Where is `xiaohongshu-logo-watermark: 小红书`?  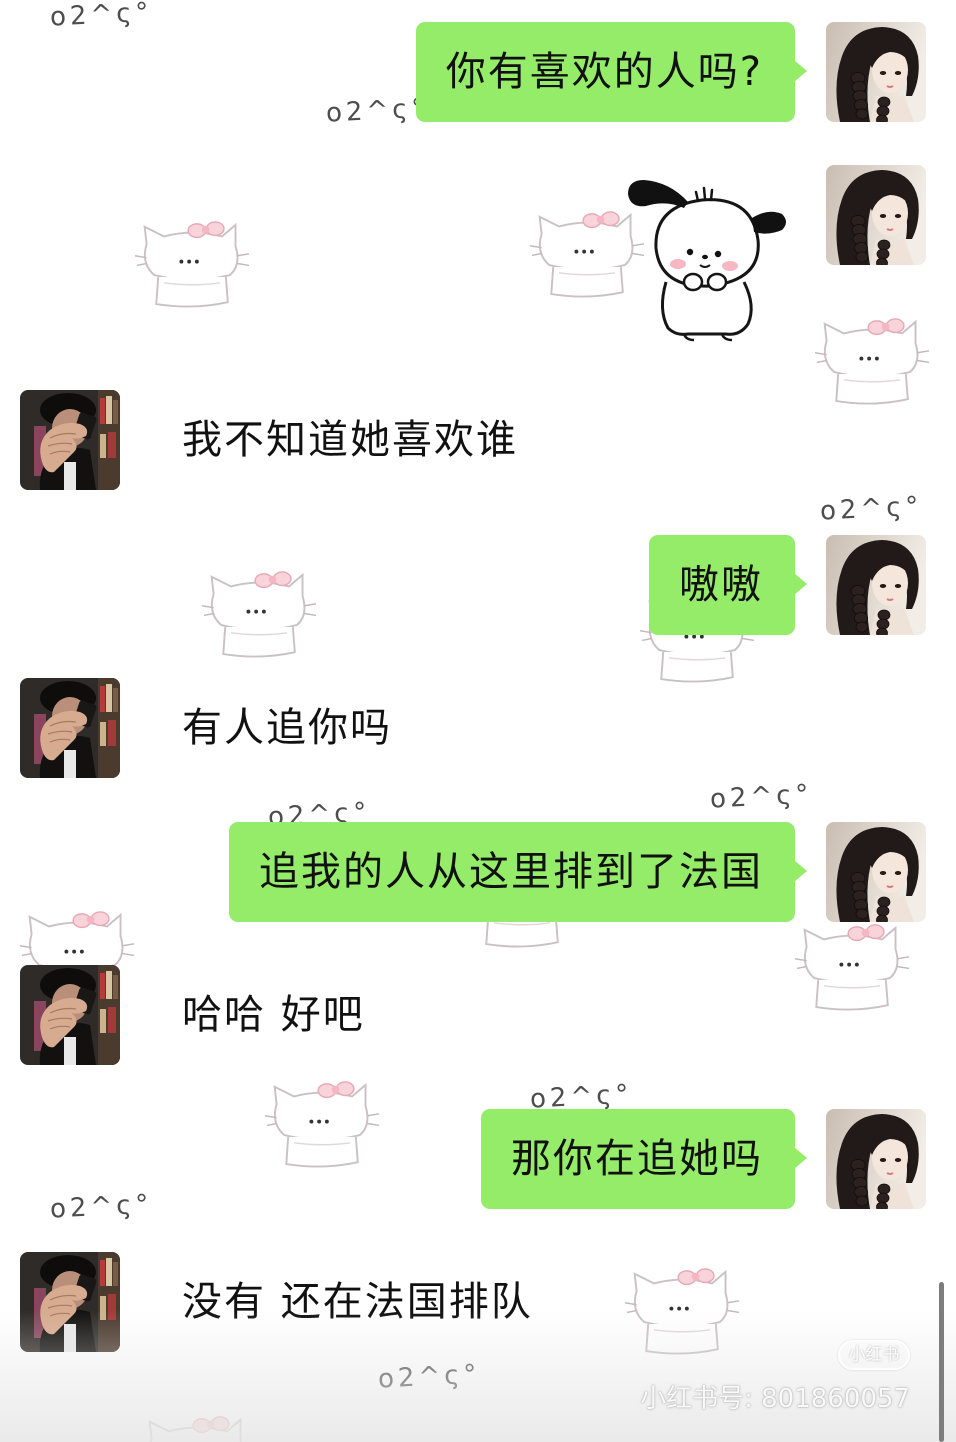 xiaohongshu-logo-watermark: 小红书 is located at coordinates (874, 1355).